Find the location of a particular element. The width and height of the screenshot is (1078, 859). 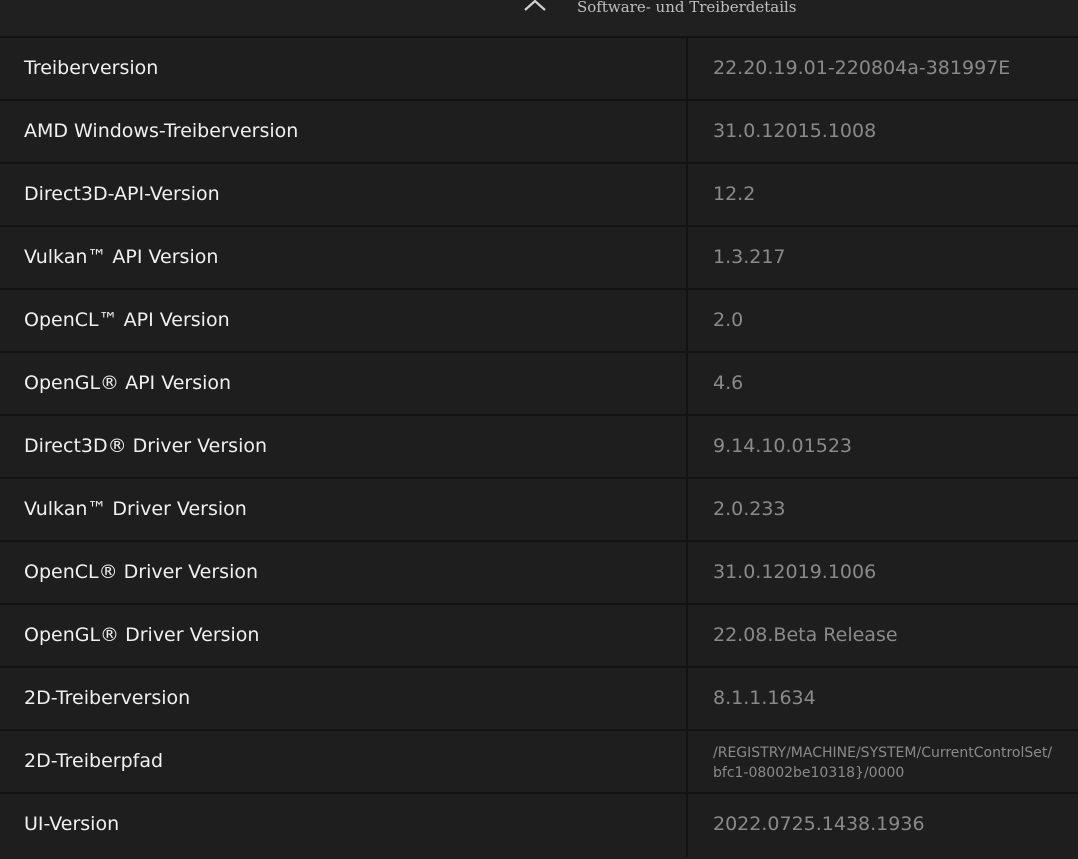

row-value: 4.6 is located at coordinates (728, 383).